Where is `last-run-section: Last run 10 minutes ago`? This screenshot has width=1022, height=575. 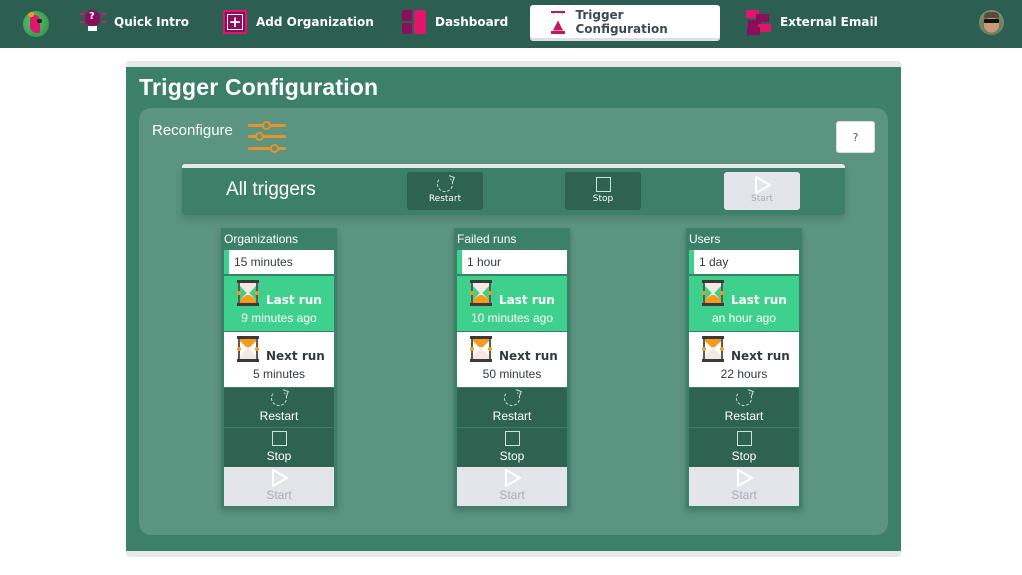
last-run-section: Last run 10 minutes ago is located at coordinates (512, 303).